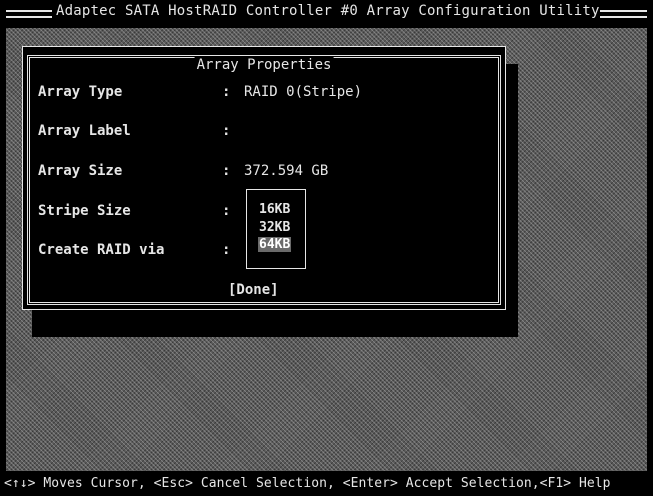 This screenshot has height=496, width=653. I want to click on stripe-size-dropdown: 16KB 32KB 64KB, so click(276, 229).